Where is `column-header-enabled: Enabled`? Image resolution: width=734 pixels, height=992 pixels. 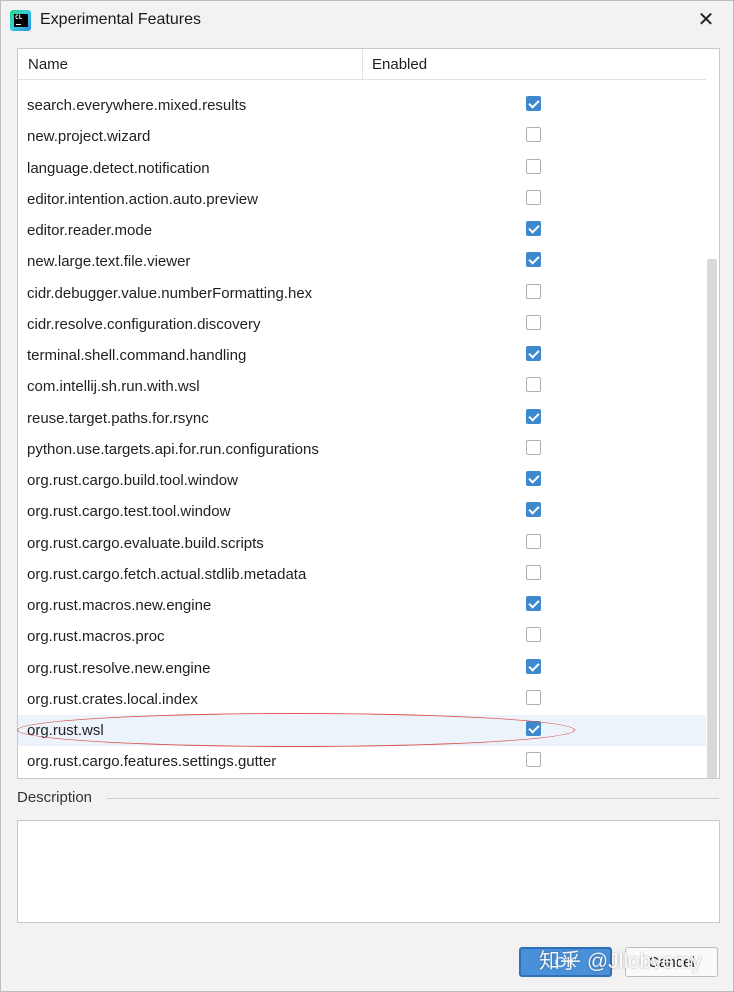
column-header-enabled: Enabled is located at coordinates (399, 64).